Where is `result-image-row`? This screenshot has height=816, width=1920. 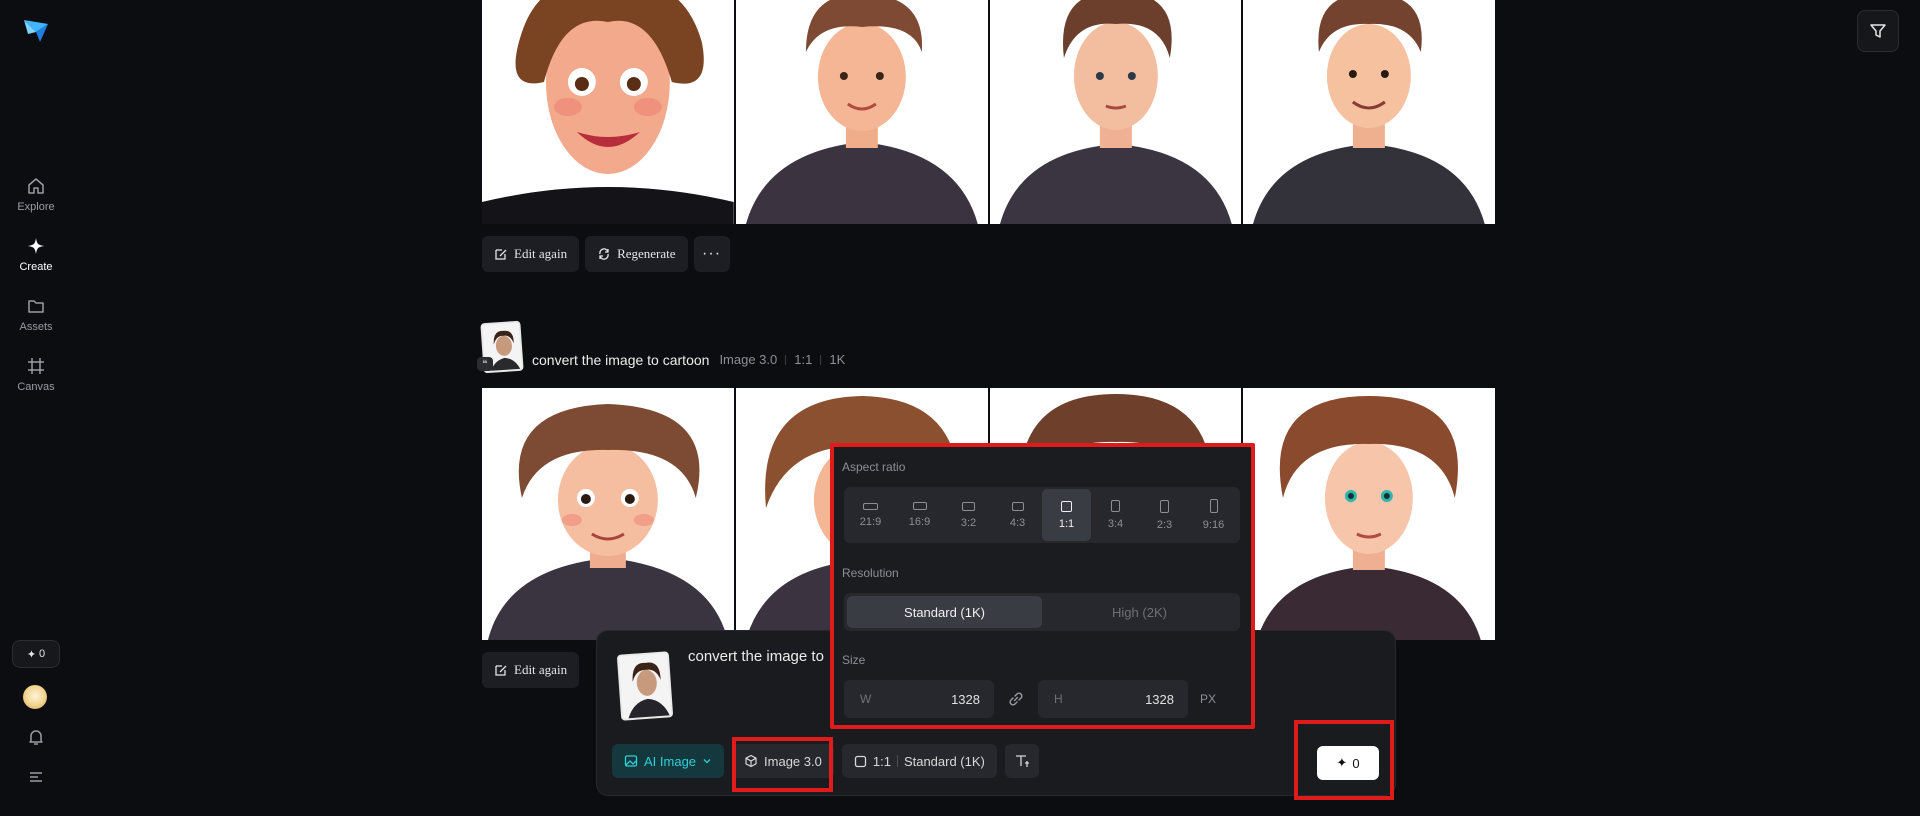 result-image-row is located at coordinates (988, 112).